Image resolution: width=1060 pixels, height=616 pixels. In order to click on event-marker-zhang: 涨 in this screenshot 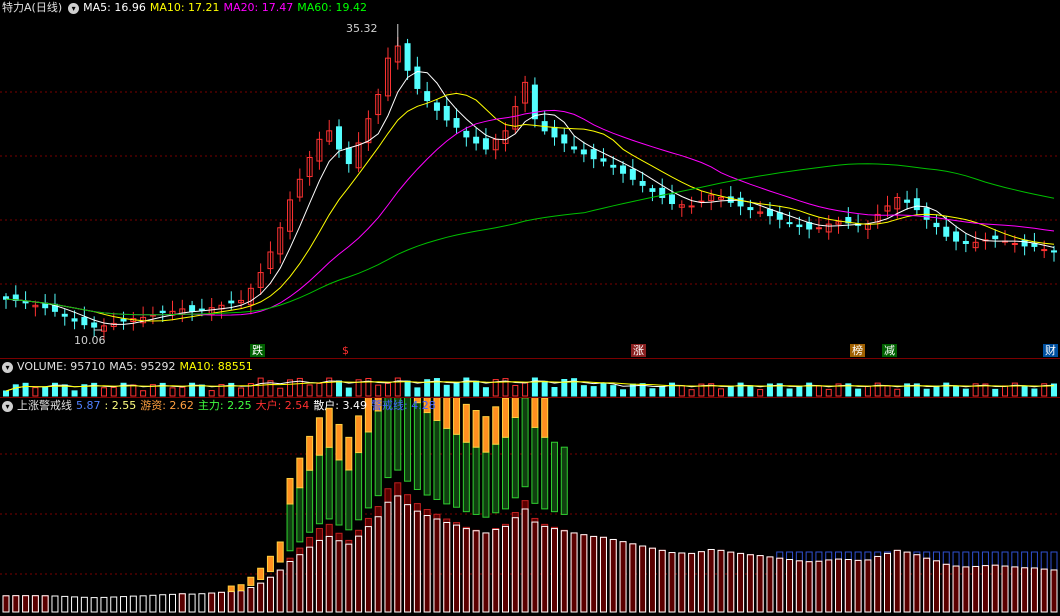, I will do `click(638, 350)`.